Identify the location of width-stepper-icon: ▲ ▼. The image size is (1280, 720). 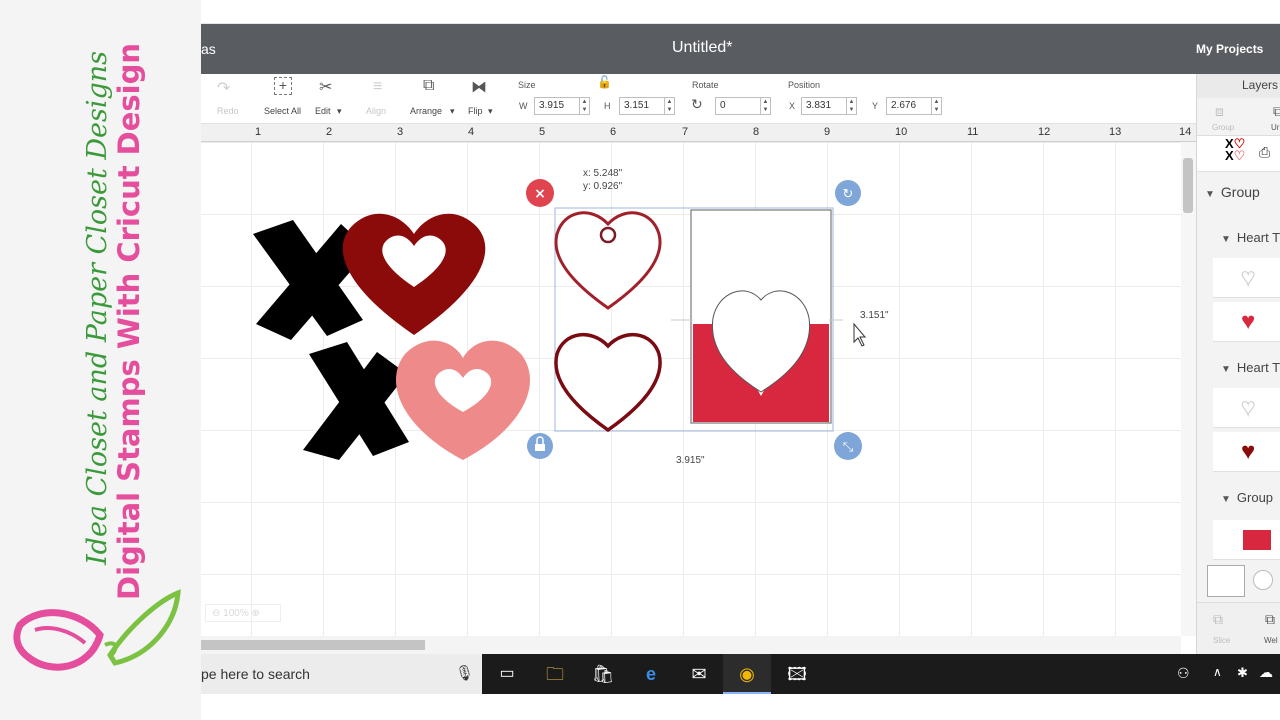
(584, 106).